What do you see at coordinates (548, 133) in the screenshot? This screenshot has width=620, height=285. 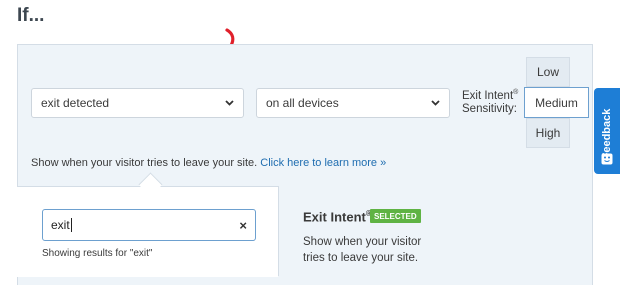 I see `sensitivity-option-high: High` at bounding box center [548, 133].